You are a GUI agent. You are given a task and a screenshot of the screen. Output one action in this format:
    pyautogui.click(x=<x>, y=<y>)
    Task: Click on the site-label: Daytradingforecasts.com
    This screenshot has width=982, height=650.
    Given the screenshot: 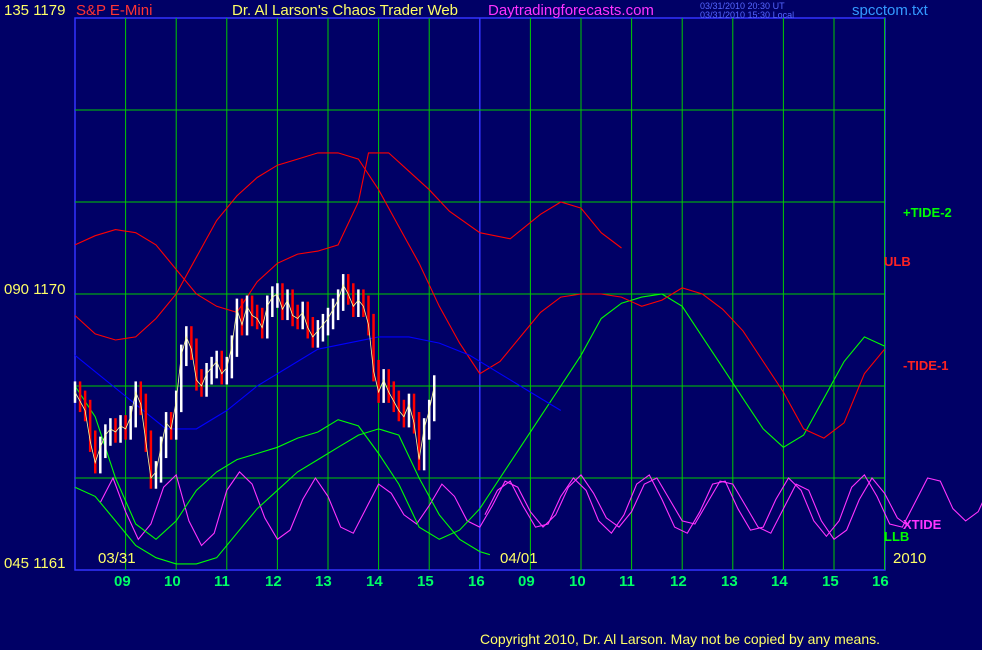 What is the action you would take?
    pyautogui.click(x=571, y=10)
    